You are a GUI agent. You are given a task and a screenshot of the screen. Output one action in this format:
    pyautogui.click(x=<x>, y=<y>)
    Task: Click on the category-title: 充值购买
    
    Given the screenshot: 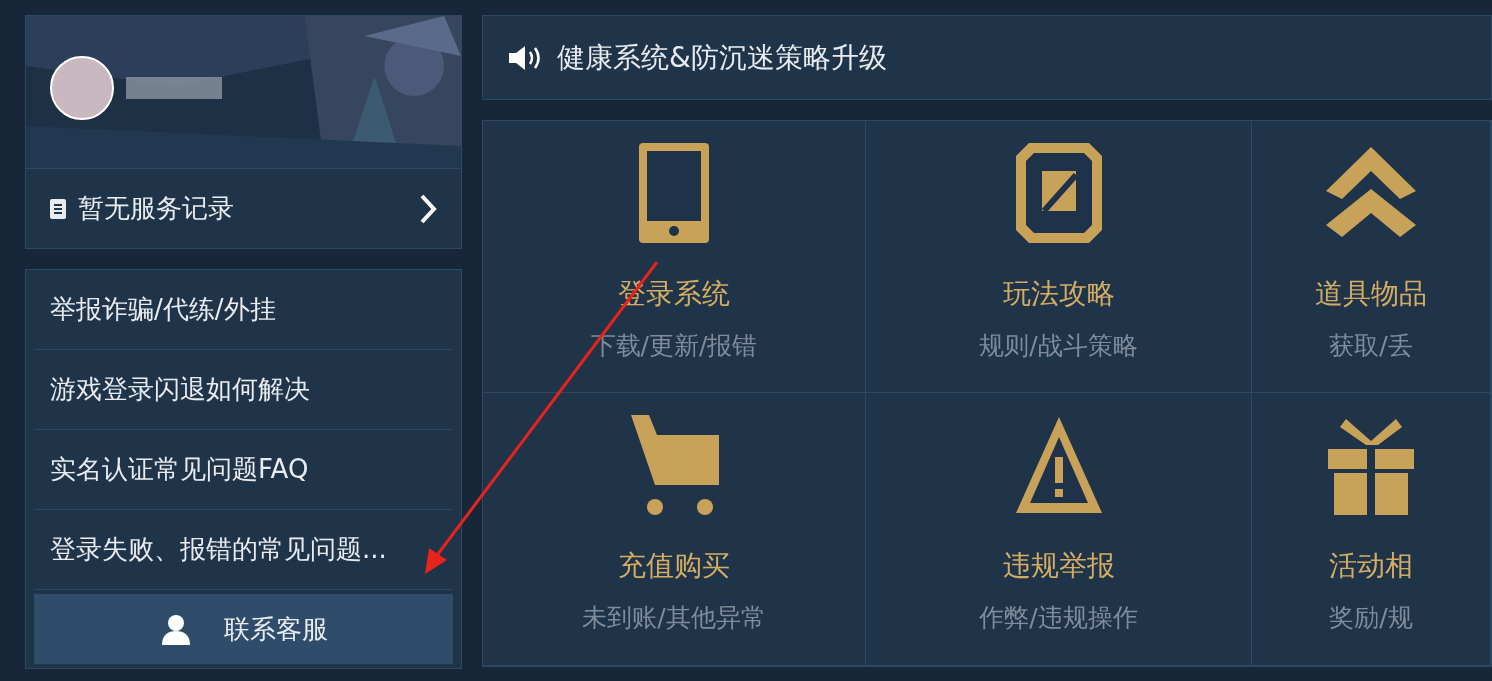 What is the action you would take?
    pyautogui.click(x=674, y=566)
    